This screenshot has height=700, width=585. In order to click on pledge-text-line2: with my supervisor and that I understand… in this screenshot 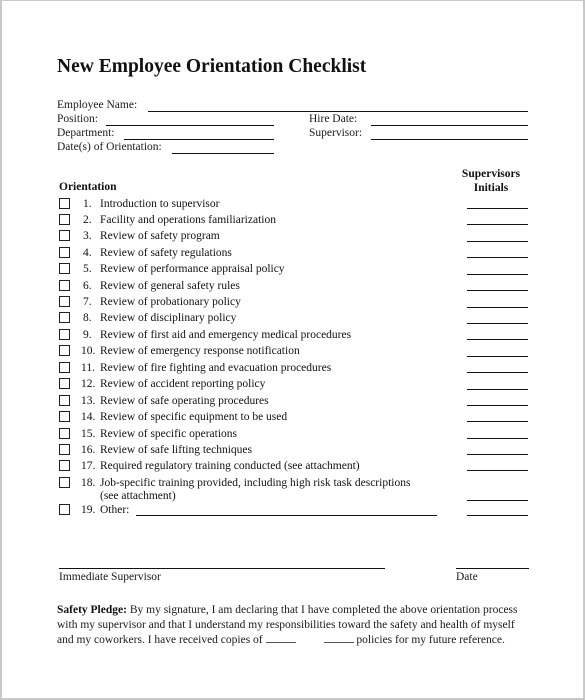, I will do `click(286, 625)`.